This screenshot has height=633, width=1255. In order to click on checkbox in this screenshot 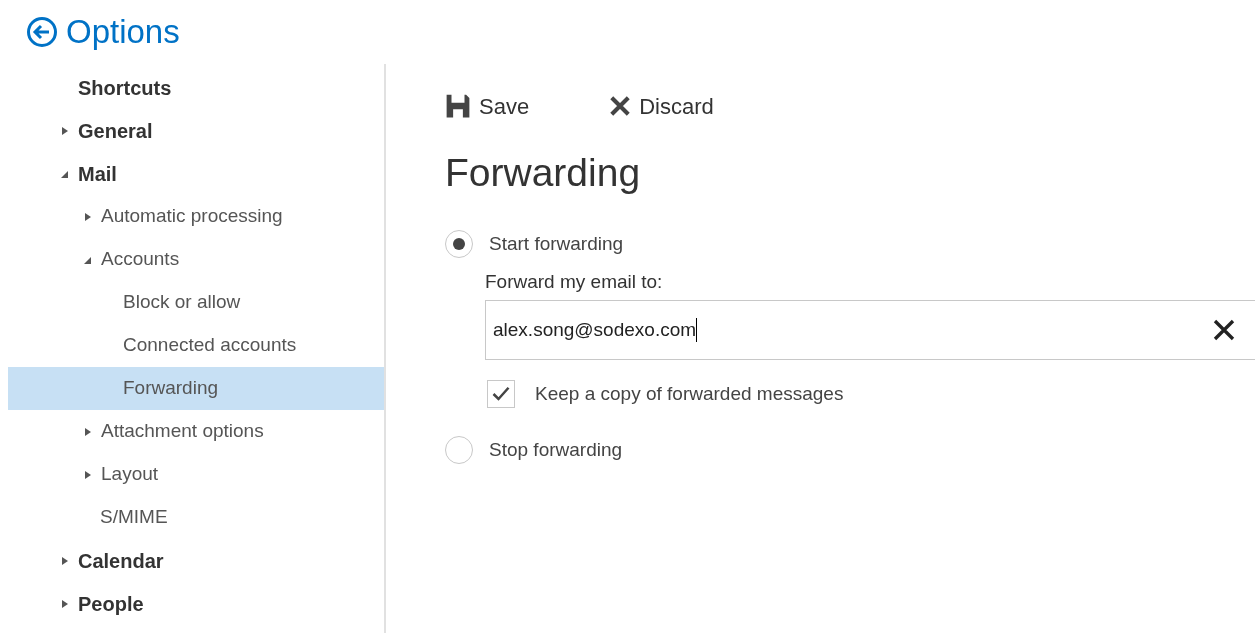, I will do `click(501, 394)`.